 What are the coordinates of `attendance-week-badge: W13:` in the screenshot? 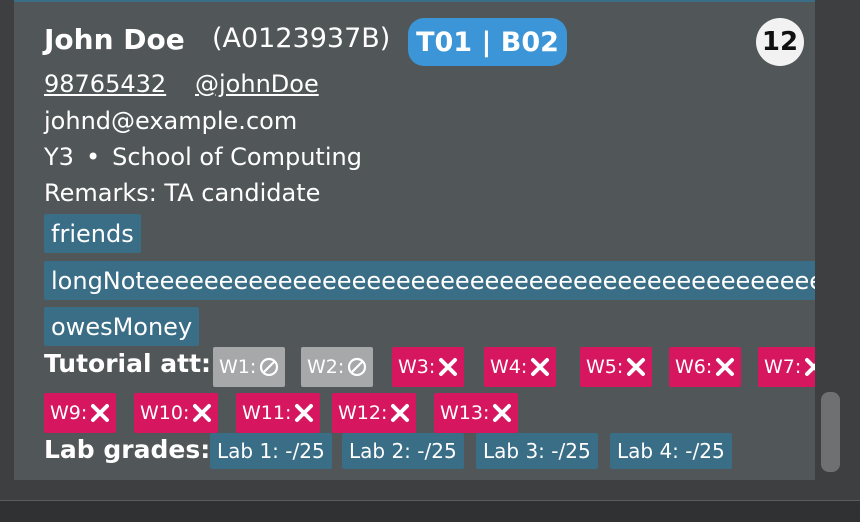 It's located at (476, 413).